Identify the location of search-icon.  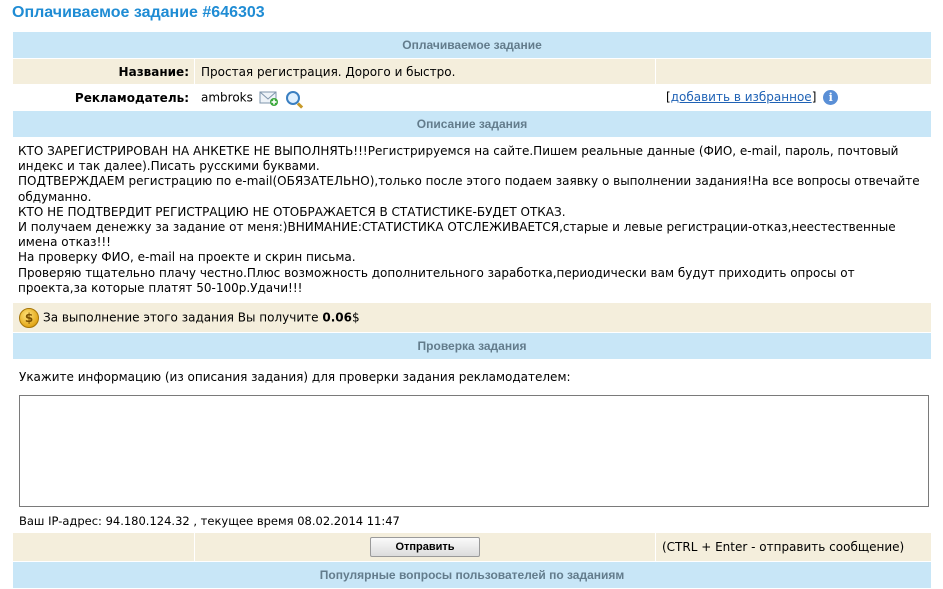
(292, 97).